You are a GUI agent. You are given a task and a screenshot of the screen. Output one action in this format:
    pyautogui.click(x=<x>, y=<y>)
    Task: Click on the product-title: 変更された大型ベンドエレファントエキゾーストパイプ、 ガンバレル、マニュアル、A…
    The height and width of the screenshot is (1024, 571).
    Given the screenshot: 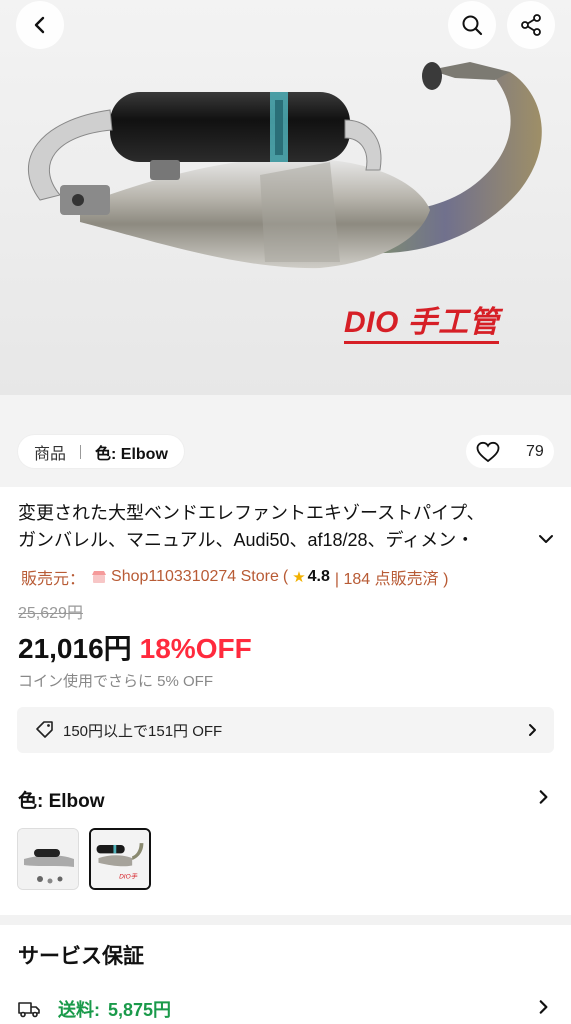 What is the action you would take?
    pyautogui.click(x=273, y=527)
    